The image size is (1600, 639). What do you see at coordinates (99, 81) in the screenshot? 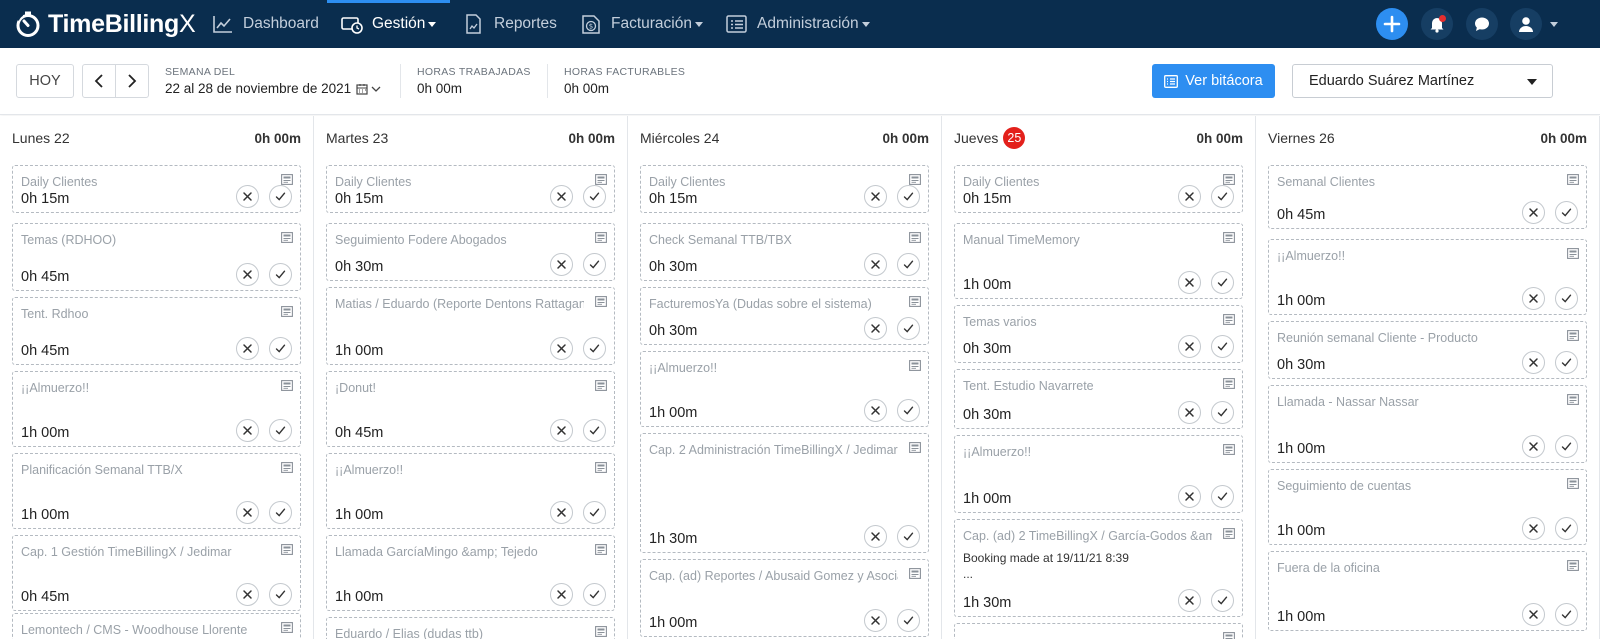
I see `previous-week-button` at bounding box center [99, 81].